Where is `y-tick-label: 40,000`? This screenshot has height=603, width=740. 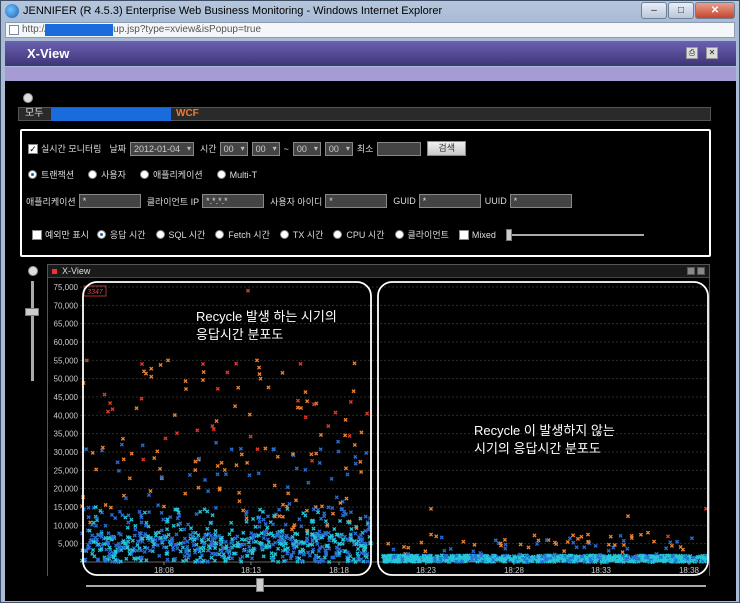
y-tick-label: 40,000 is located at coordinates (66, 415).